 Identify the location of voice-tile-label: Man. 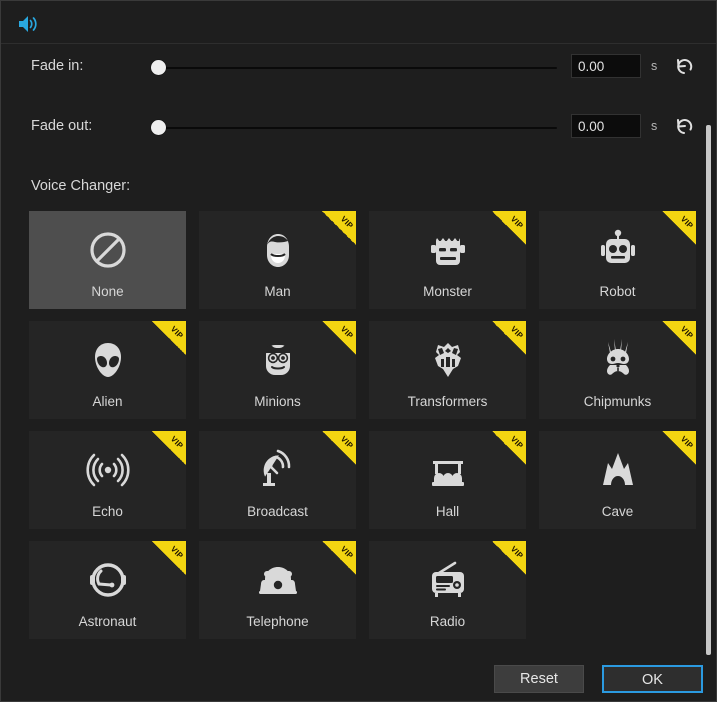
(277, 291).